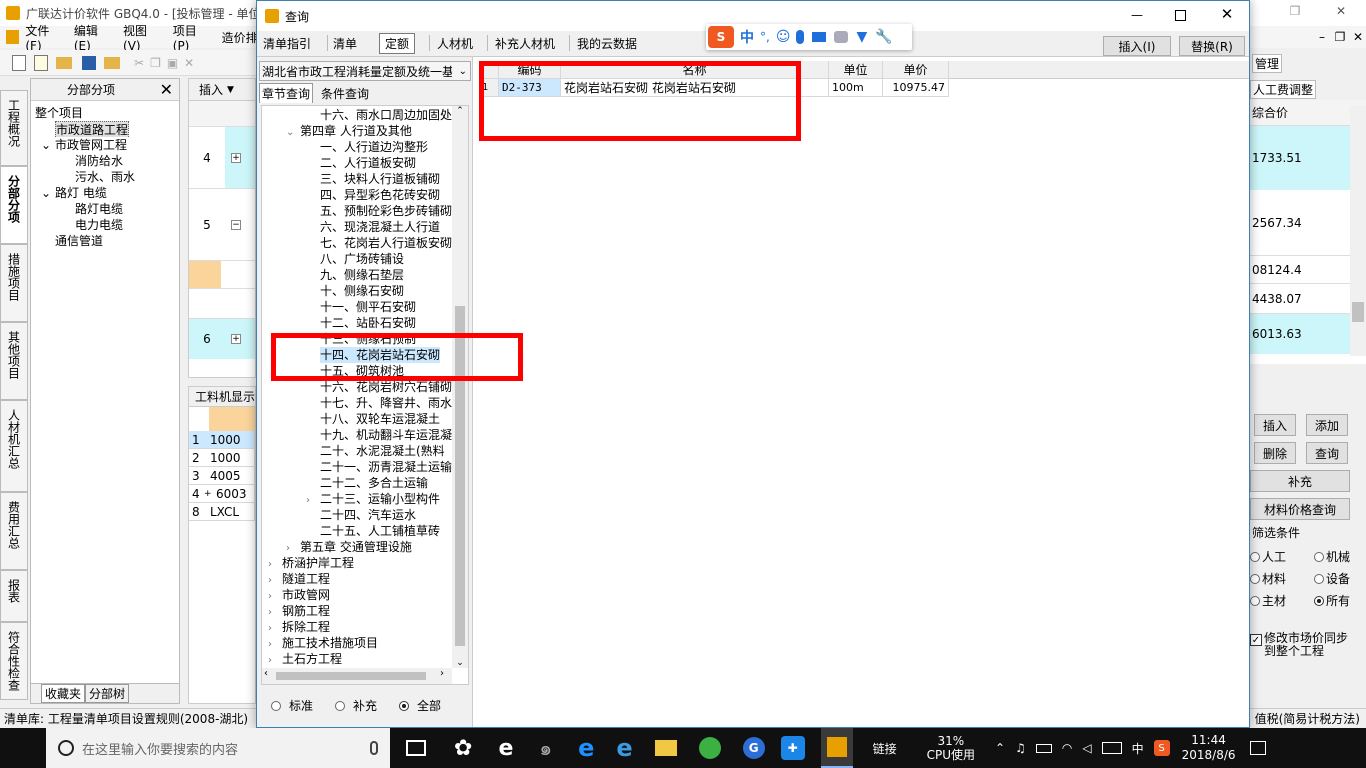 The image size is (1366, 768). I want to click on labor-row: 3 4005, so click(222, 476).